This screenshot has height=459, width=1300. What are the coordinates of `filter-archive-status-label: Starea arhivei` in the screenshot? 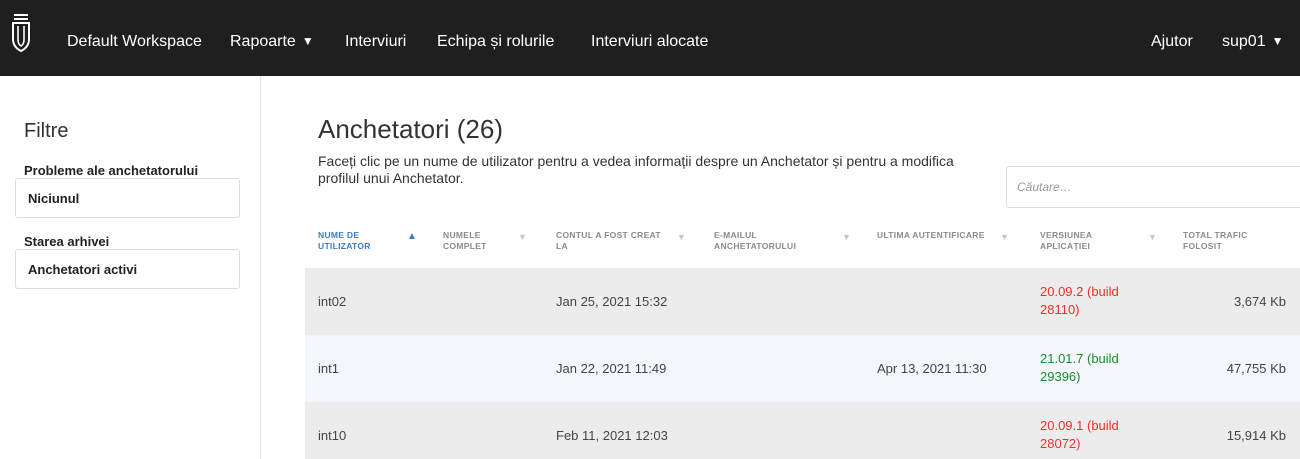 It's located at (67, 241).